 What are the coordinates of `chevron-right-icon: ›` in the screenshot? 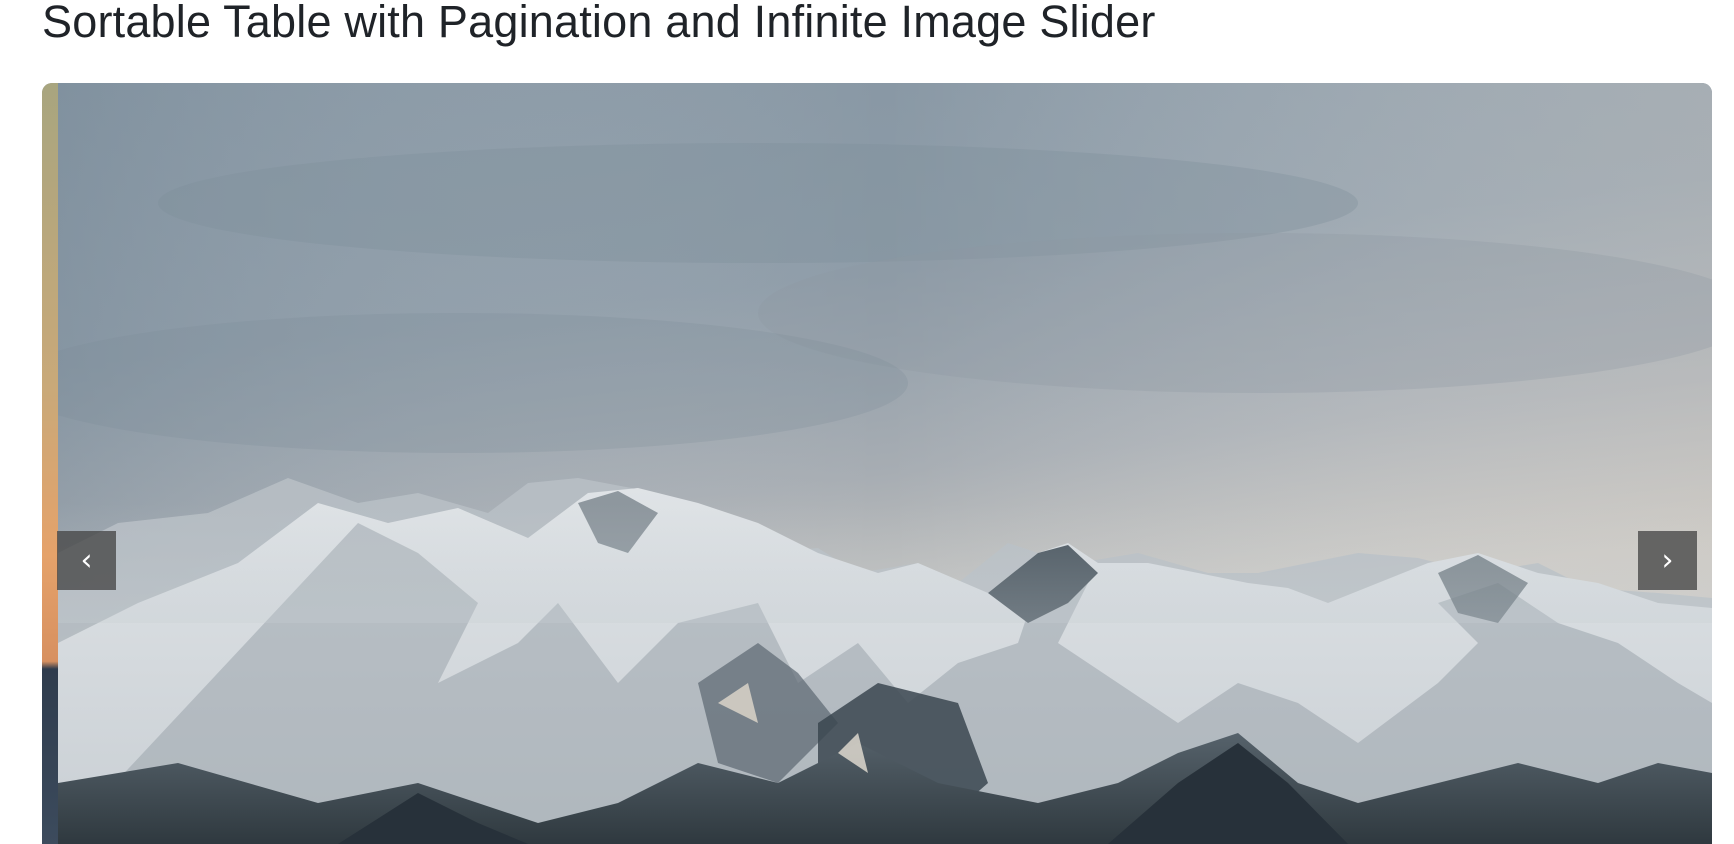 It's located at (1667, 560).